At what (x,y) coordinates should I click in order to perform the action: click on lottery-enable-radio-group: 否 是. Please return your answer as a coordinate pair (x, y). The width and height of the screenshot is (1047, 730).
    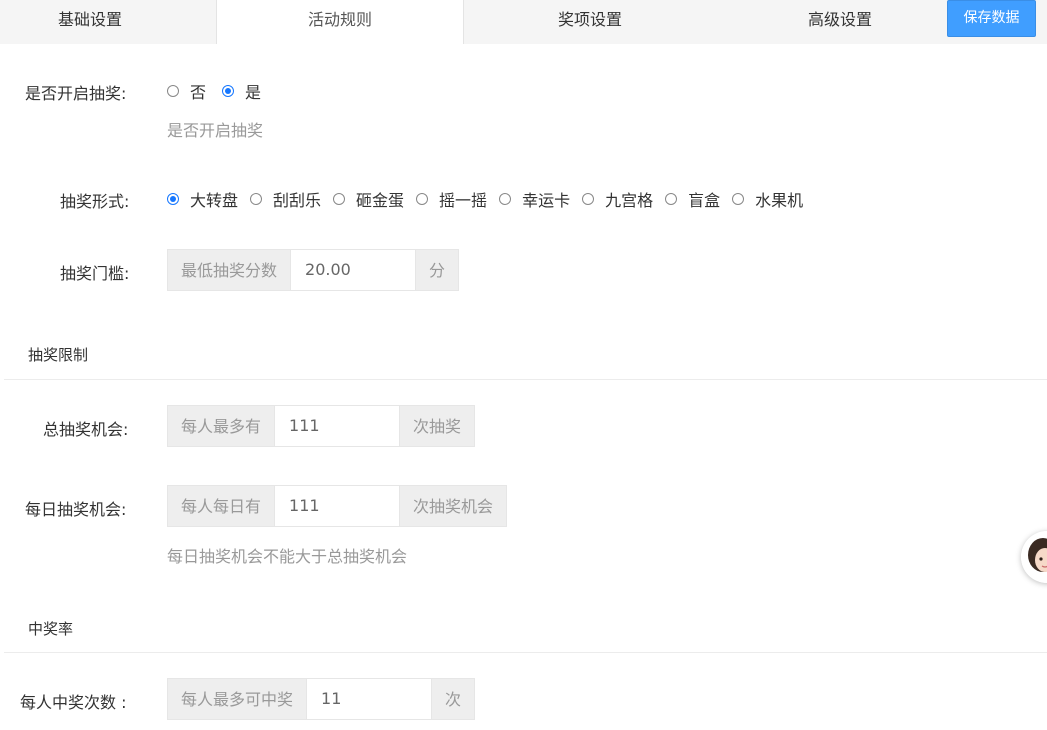
    Looking at the image, I should click on (220, 91).